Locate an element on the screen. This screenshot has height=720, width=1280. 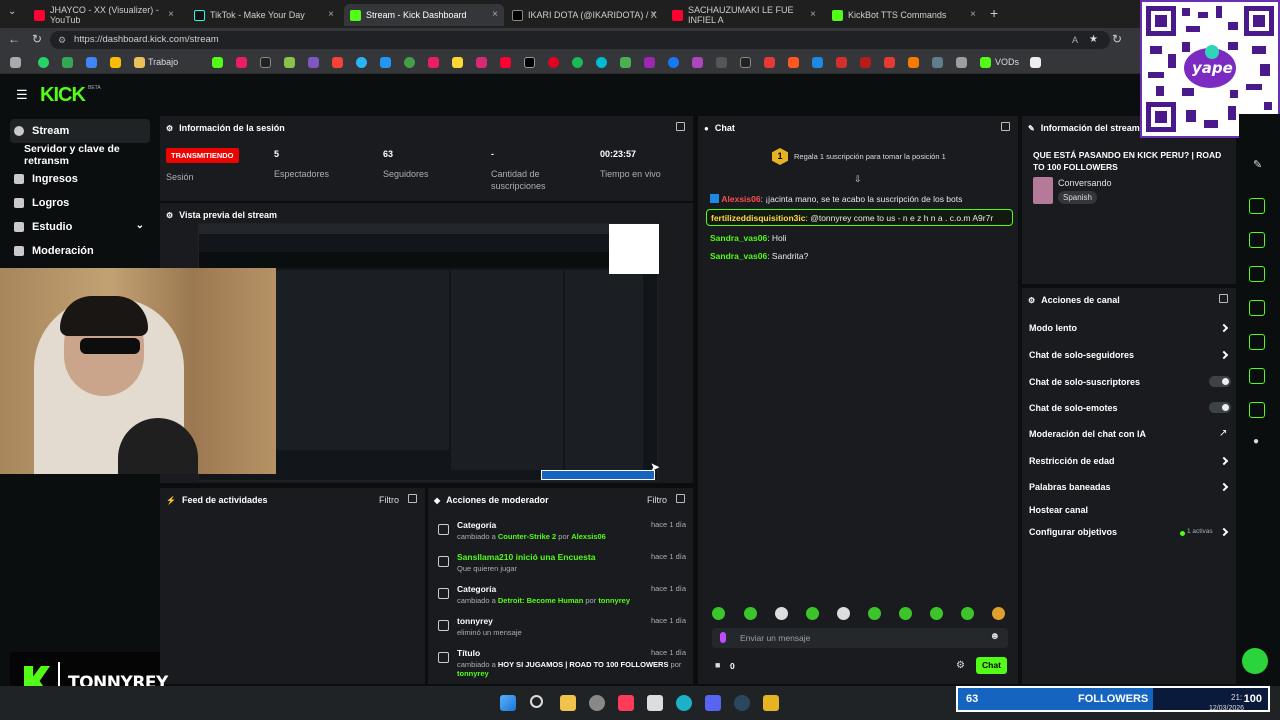
site-info-icon: ⚙ is located at coordinates (62, 40).